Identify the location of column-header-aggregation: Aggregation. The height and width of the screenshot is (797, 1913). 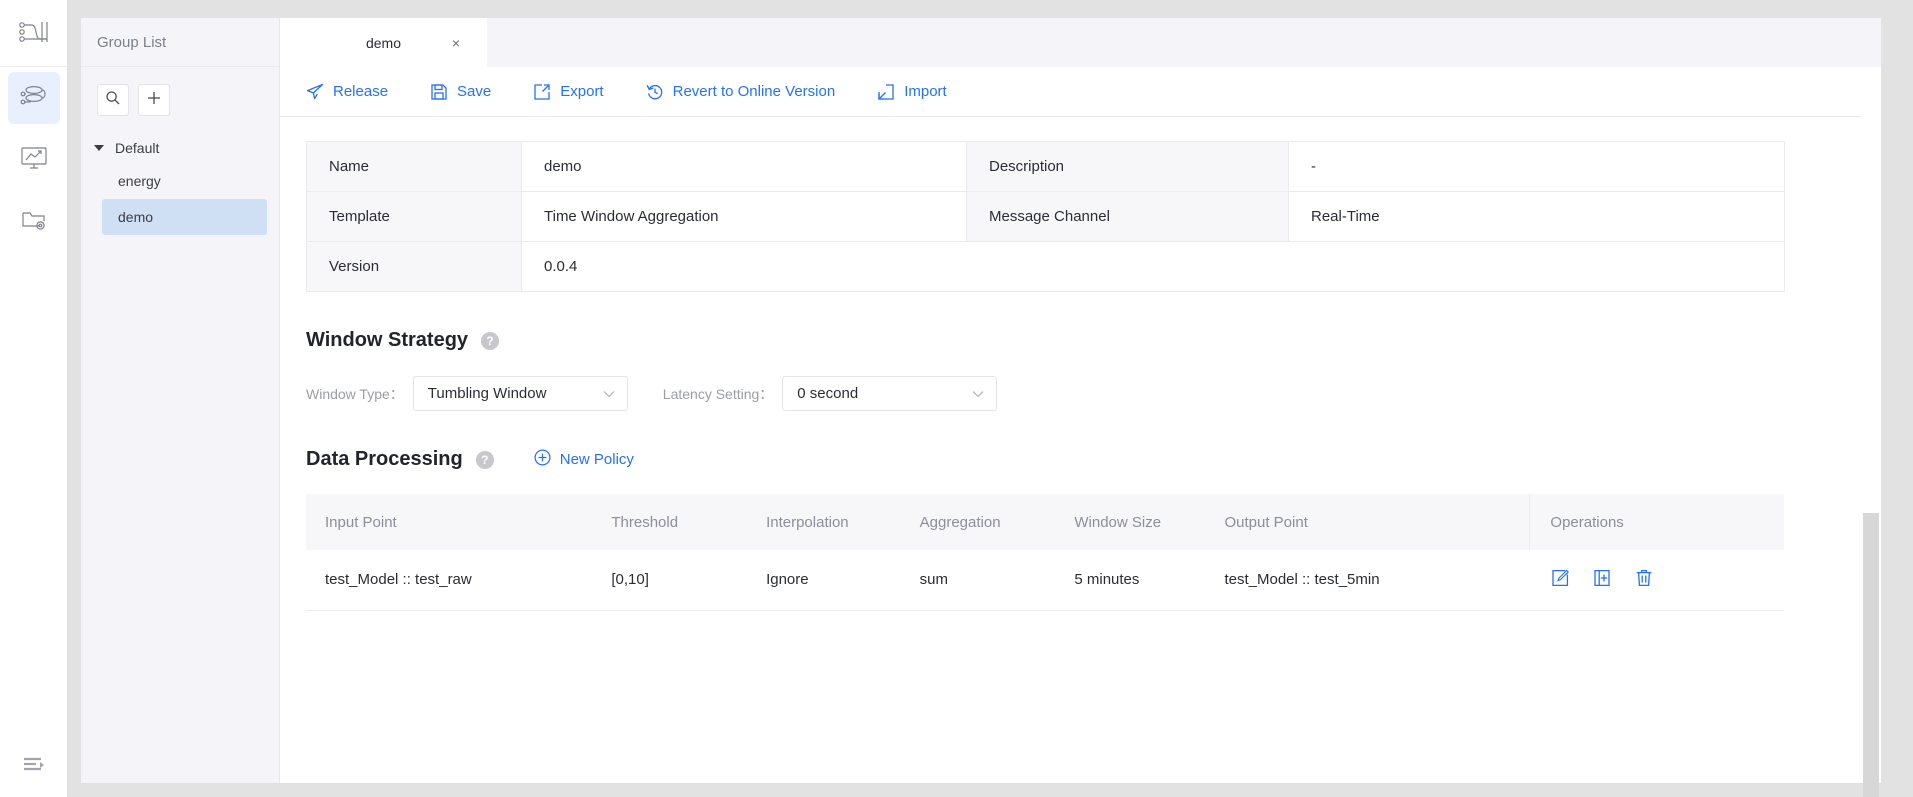
(978, 522).